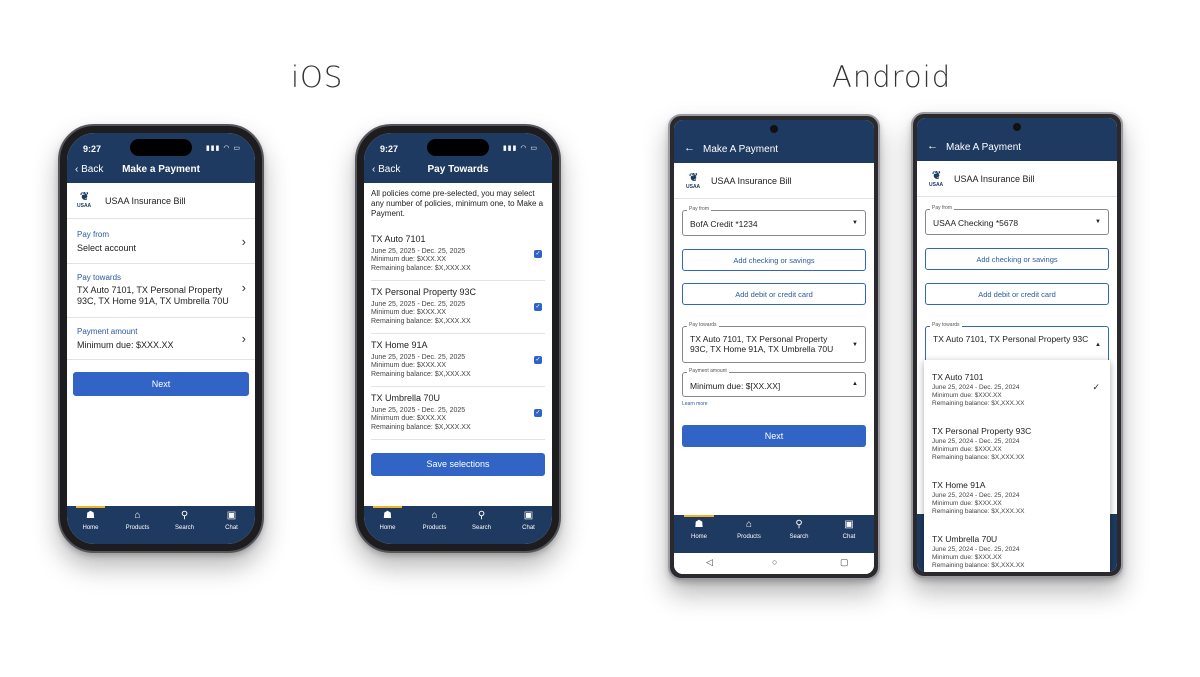 The width and height of the screenshot is (1200, 677). I want to click on pay-from-value: Select account, so click(107, 248).